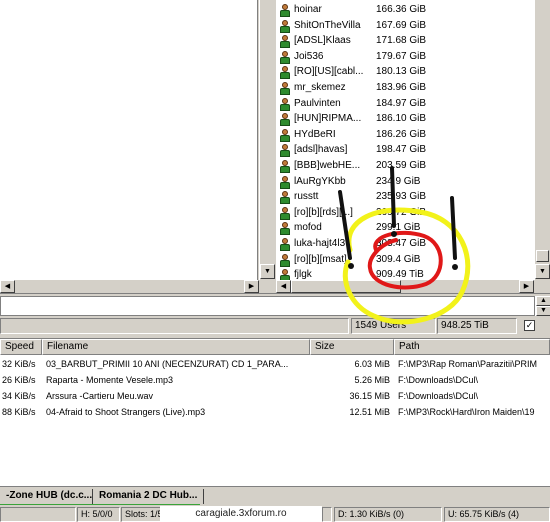 This screenshot has width=550, height=522. Describe the element at coordinates (455, 267) in the screenshot. I see `annotation-dot-right` at that location.